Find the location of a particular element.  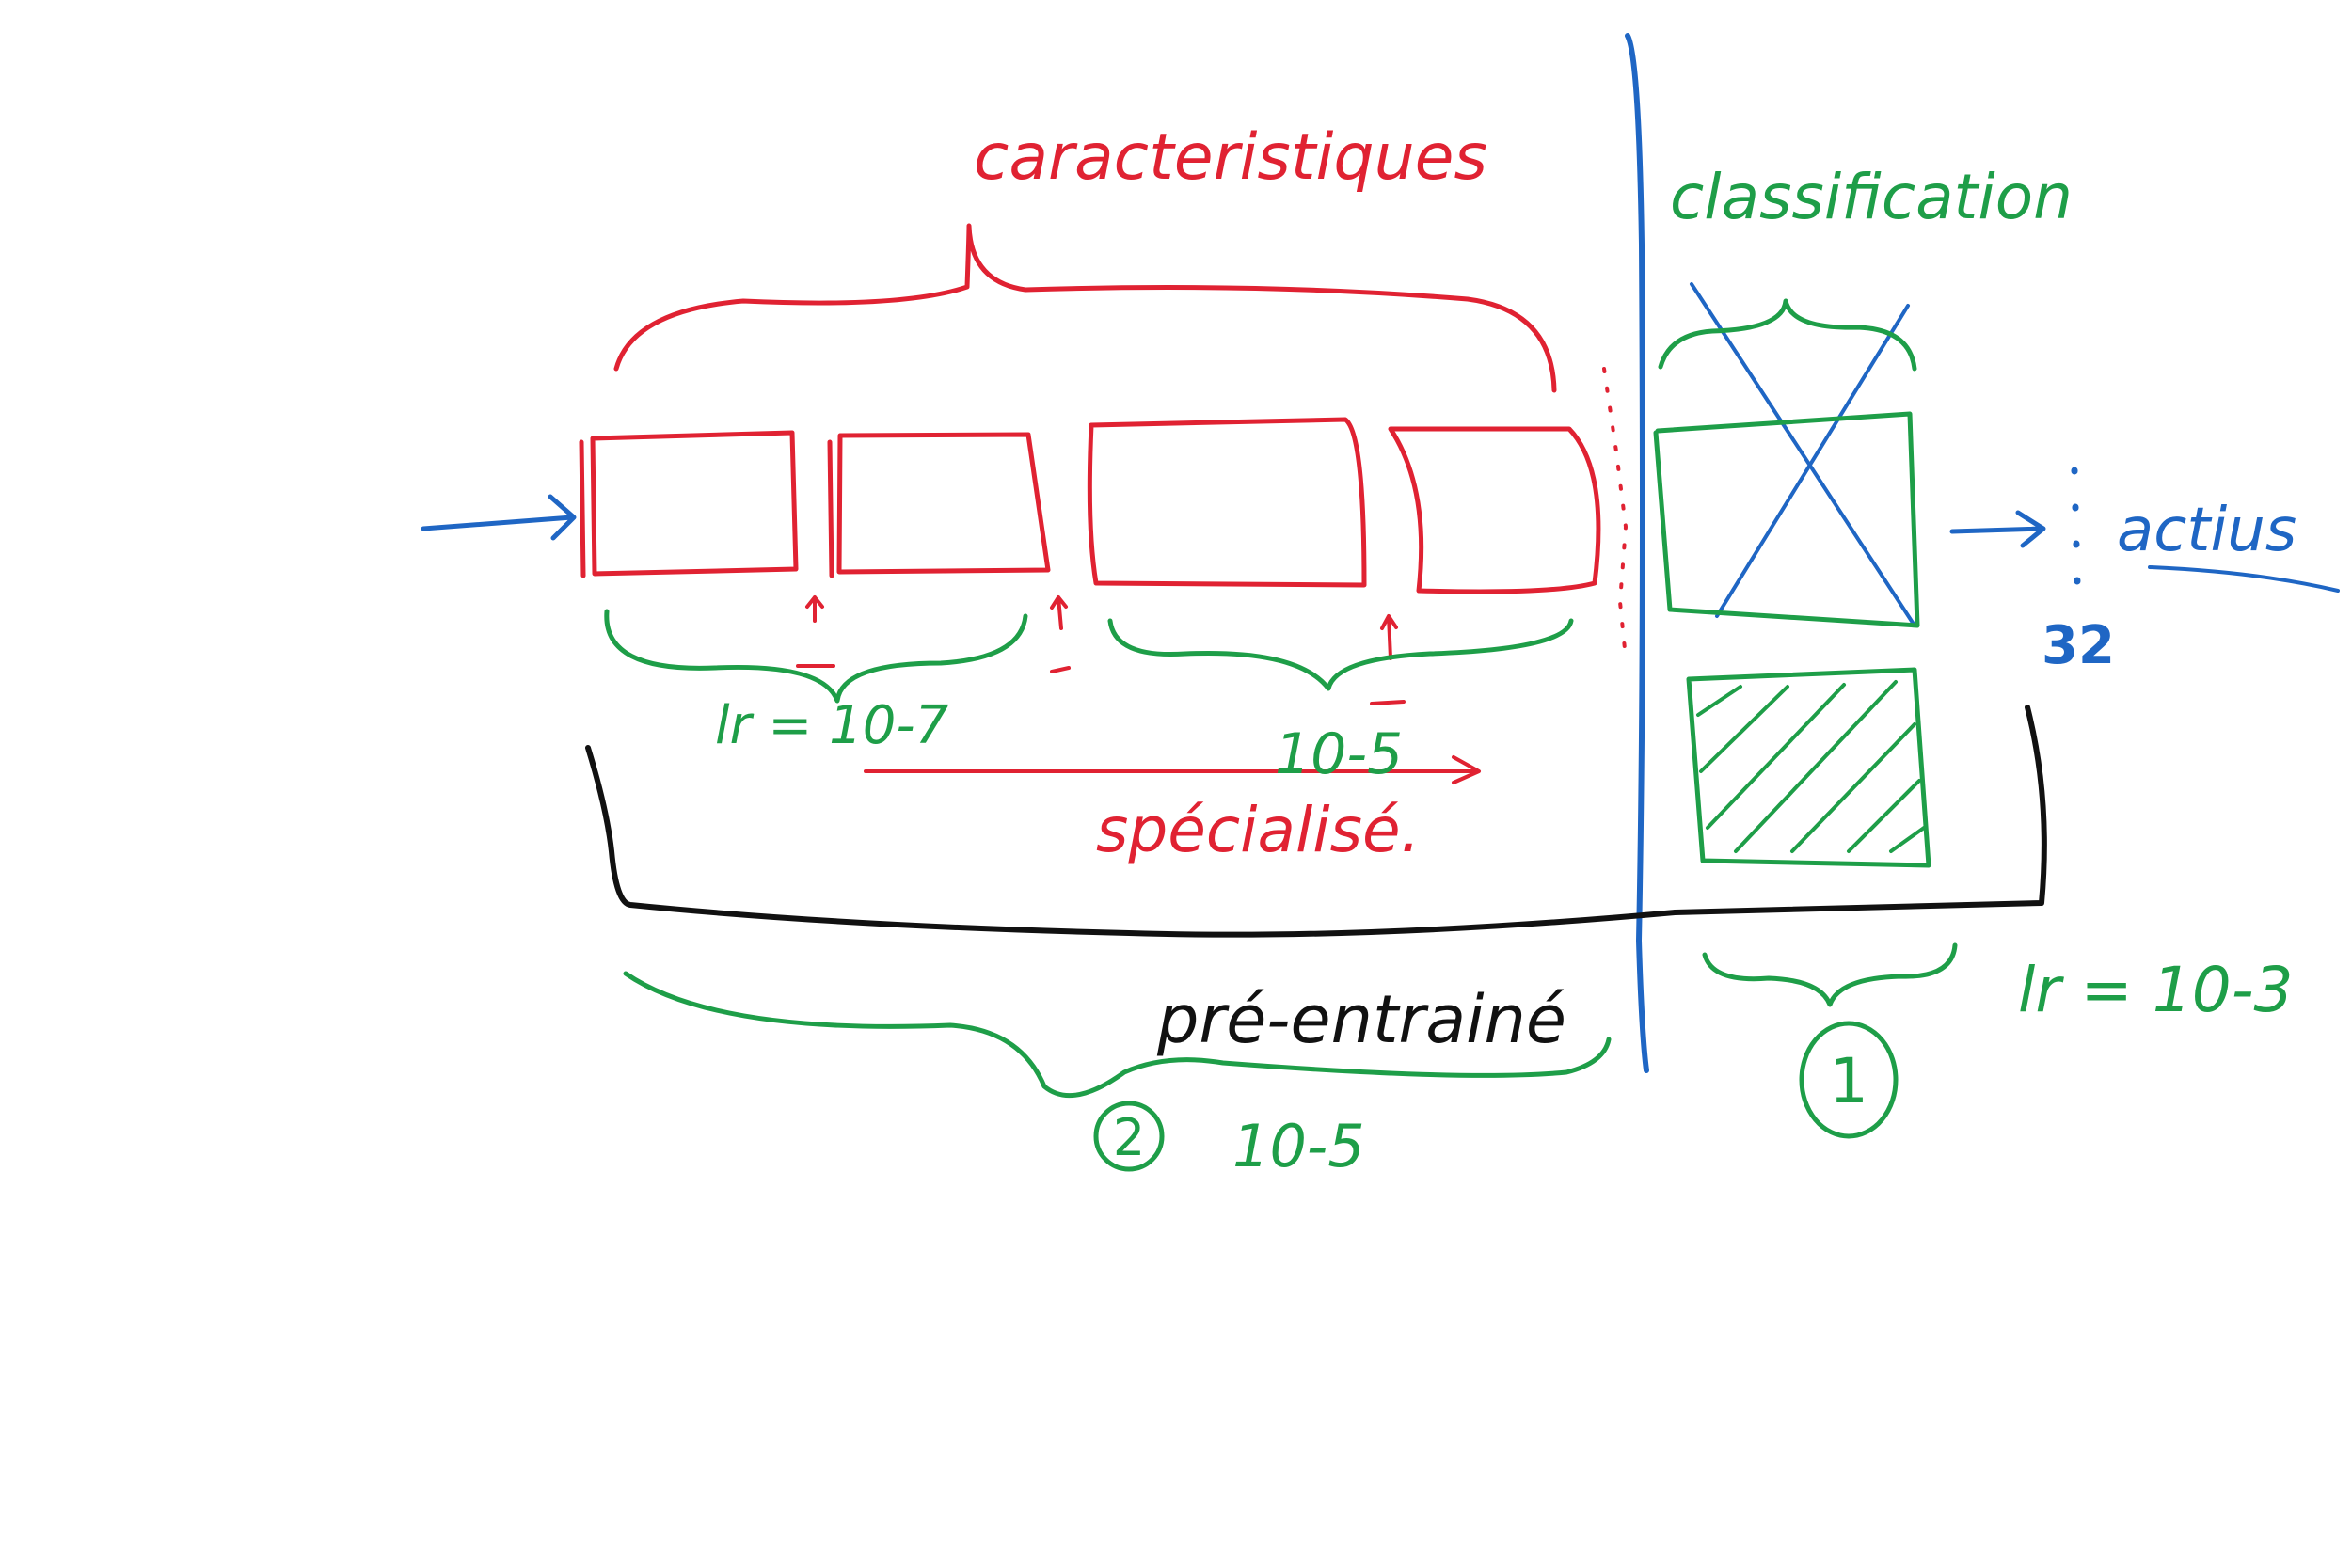

pretrained-label: pré-entrainé is located at coordinates (1361, 1019).